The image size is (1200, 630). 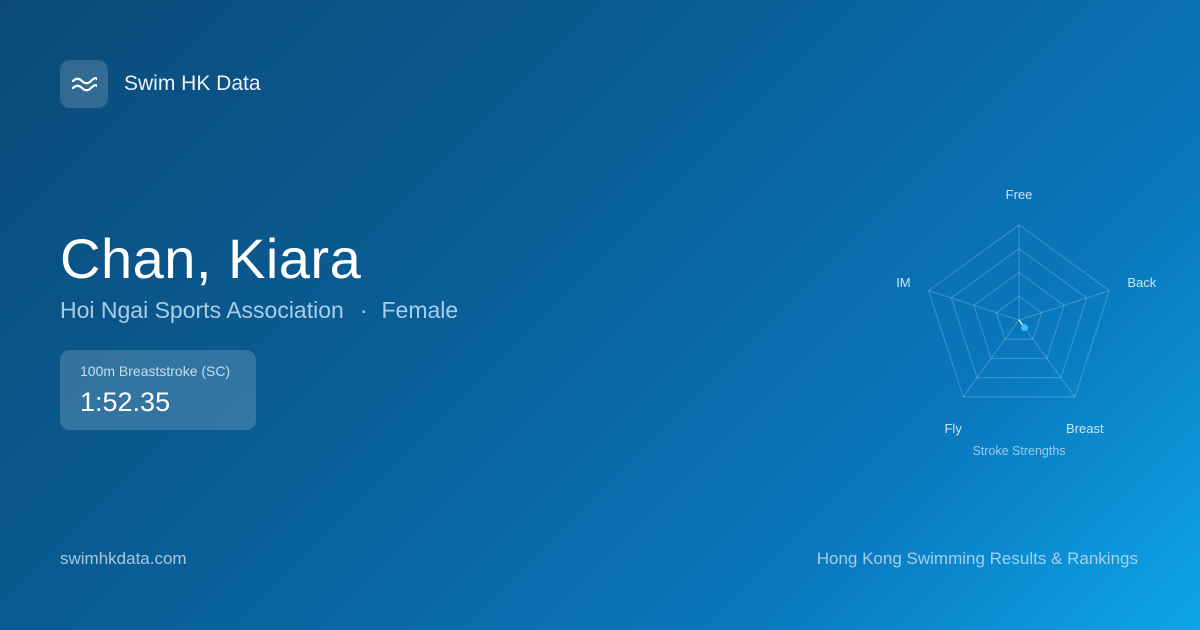 What do you see at coordinates (1019, 194) in the screenshot?
I see `radar-axis-label-free: Free` at bounding box center [1019, 194].